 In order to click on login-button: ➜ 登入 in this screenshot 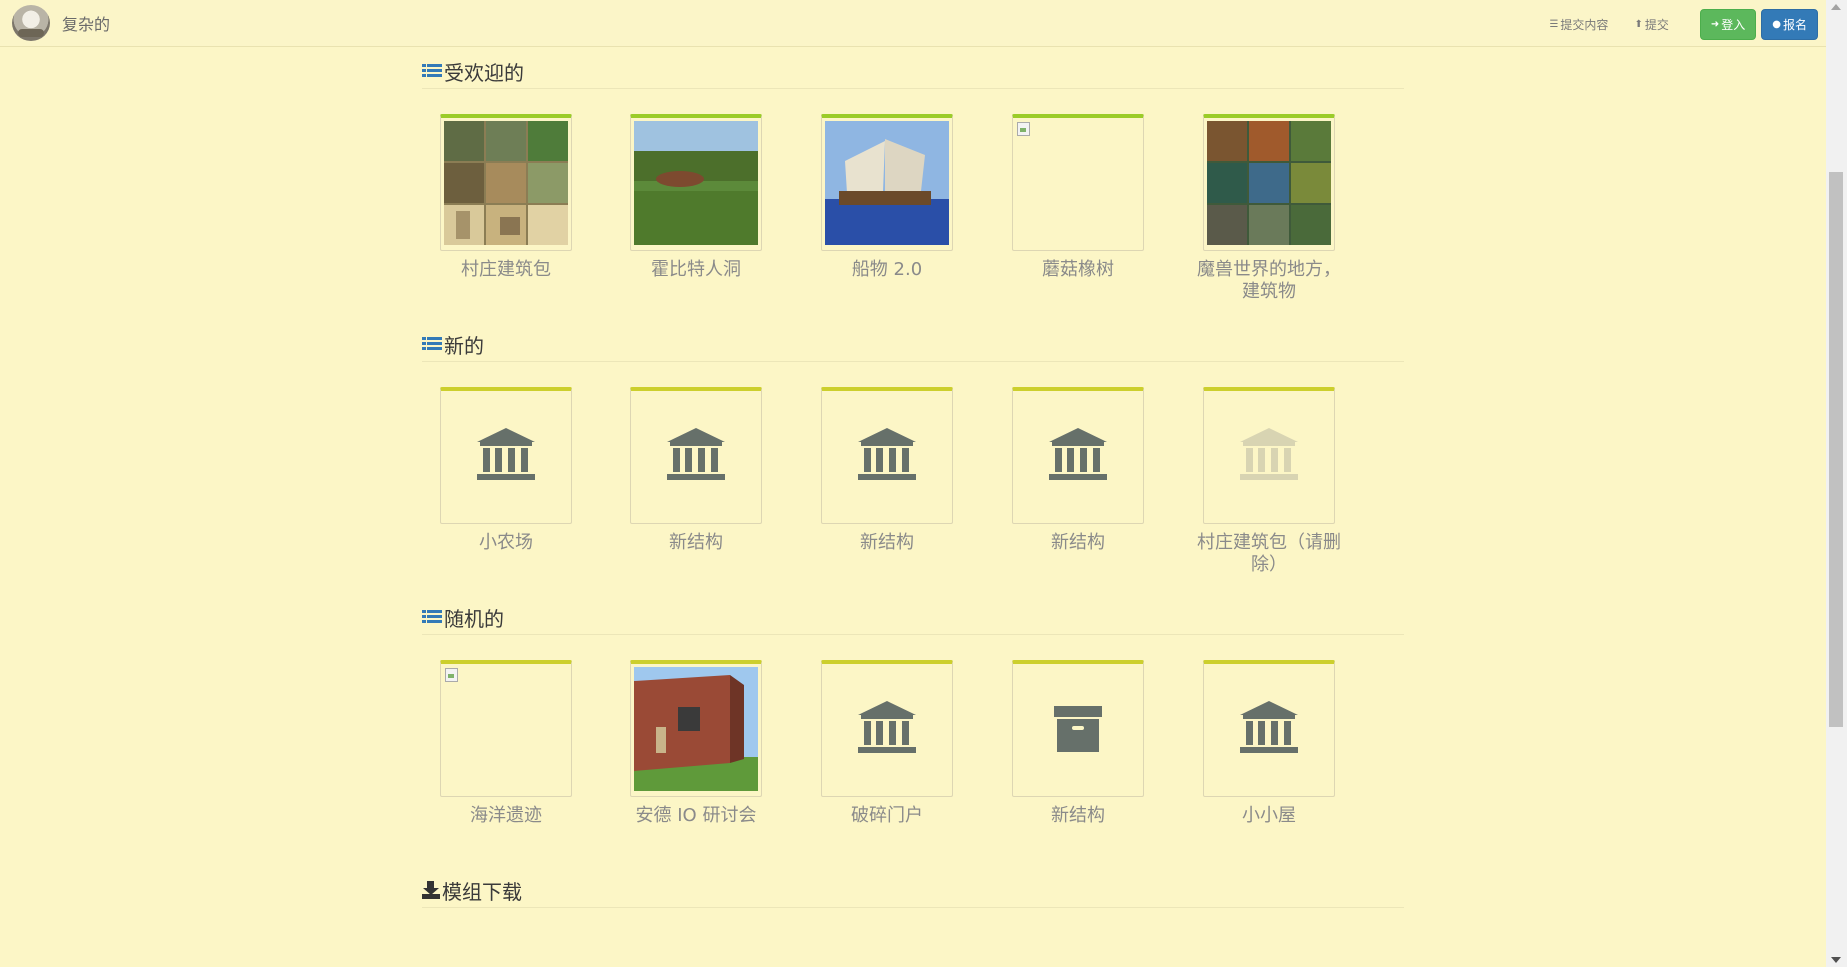, I will do `click(1728, 24)`.